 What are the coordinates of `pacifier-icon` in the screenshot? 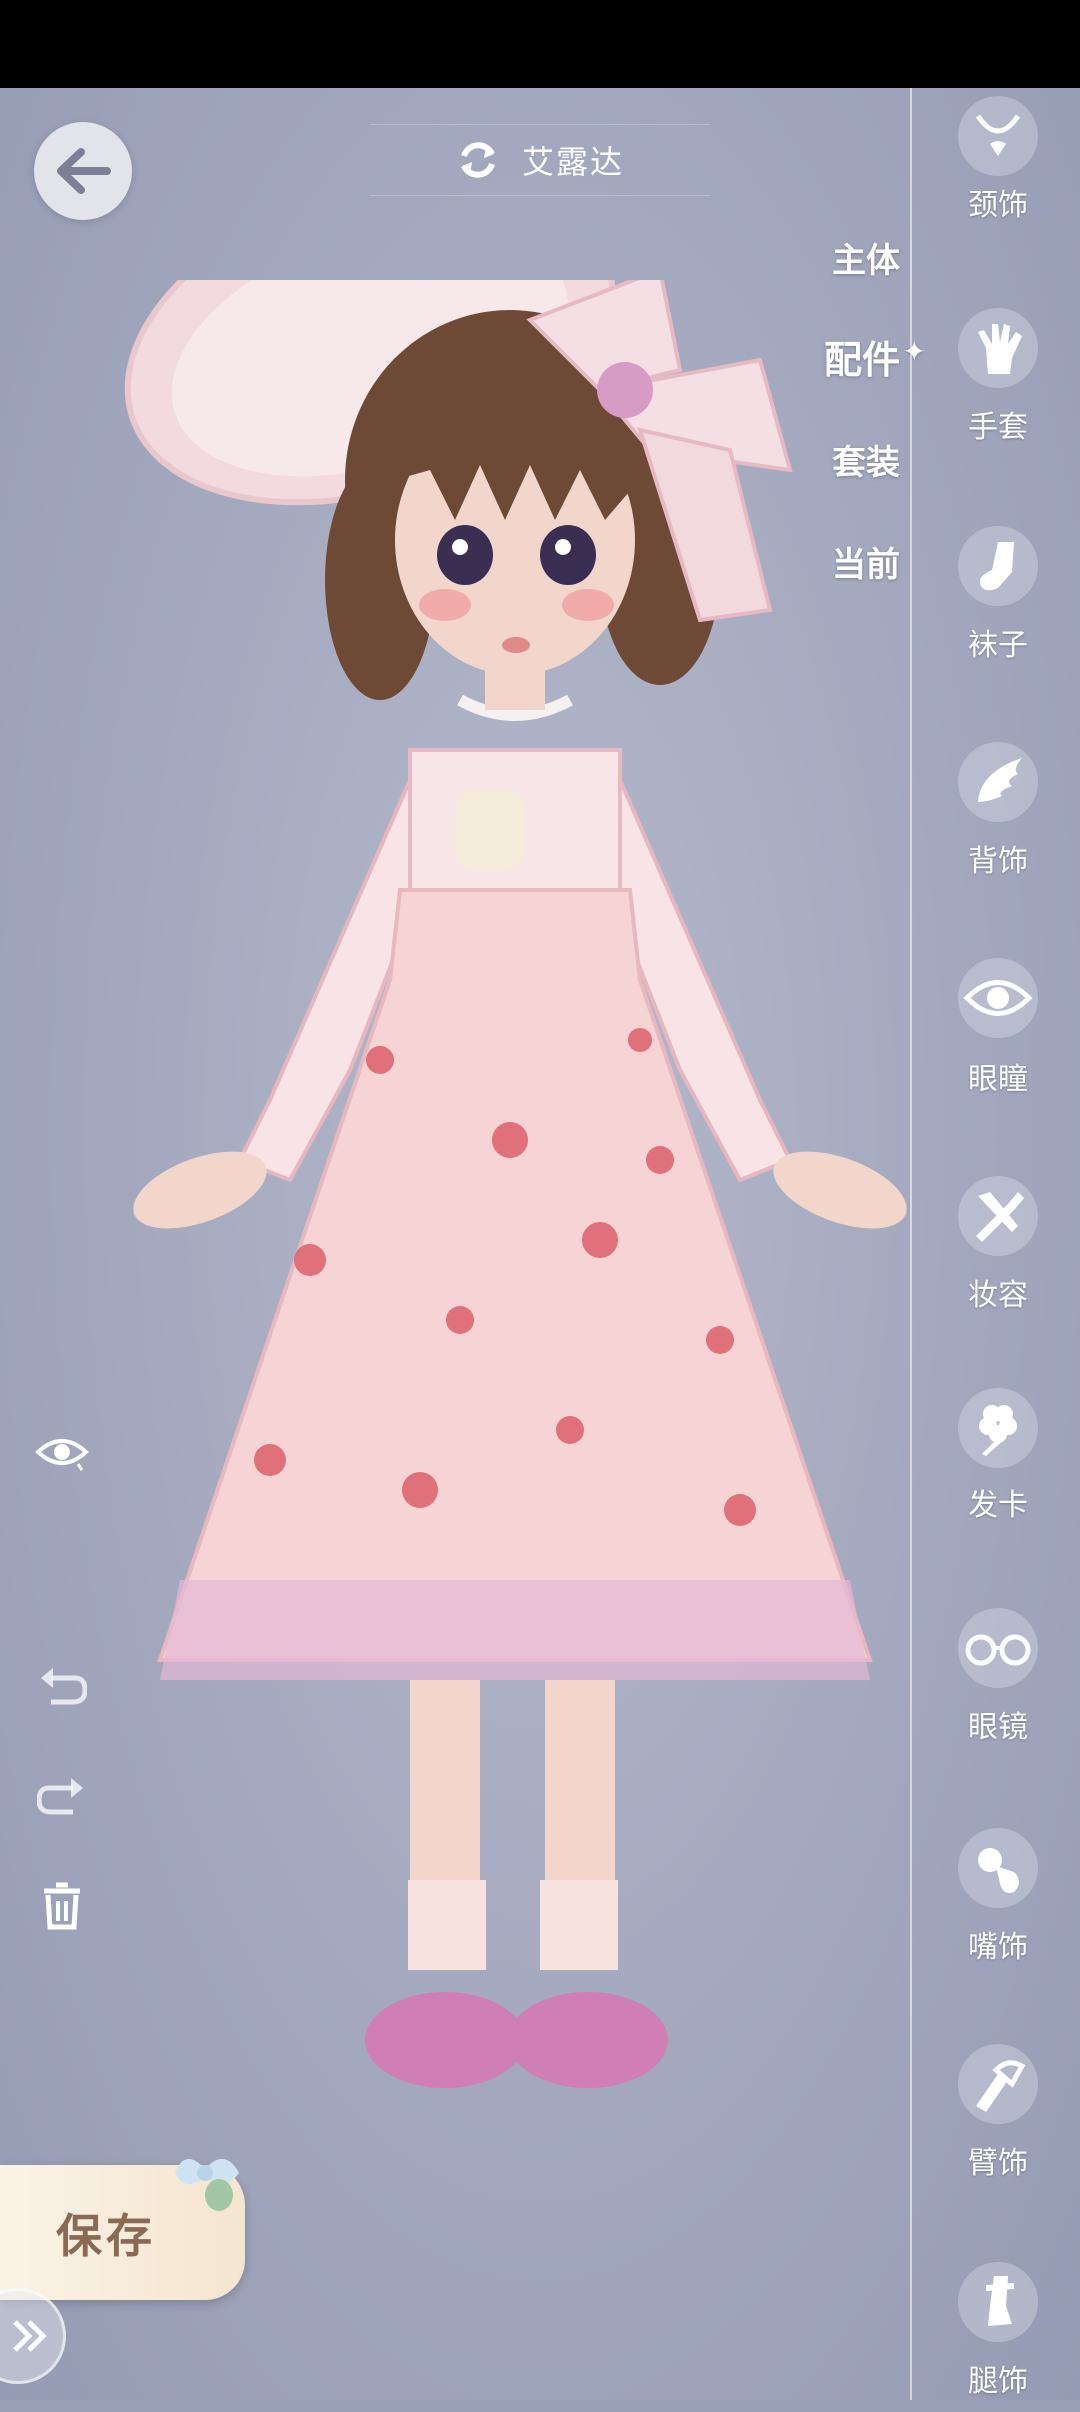 It's located at (998, 1868).